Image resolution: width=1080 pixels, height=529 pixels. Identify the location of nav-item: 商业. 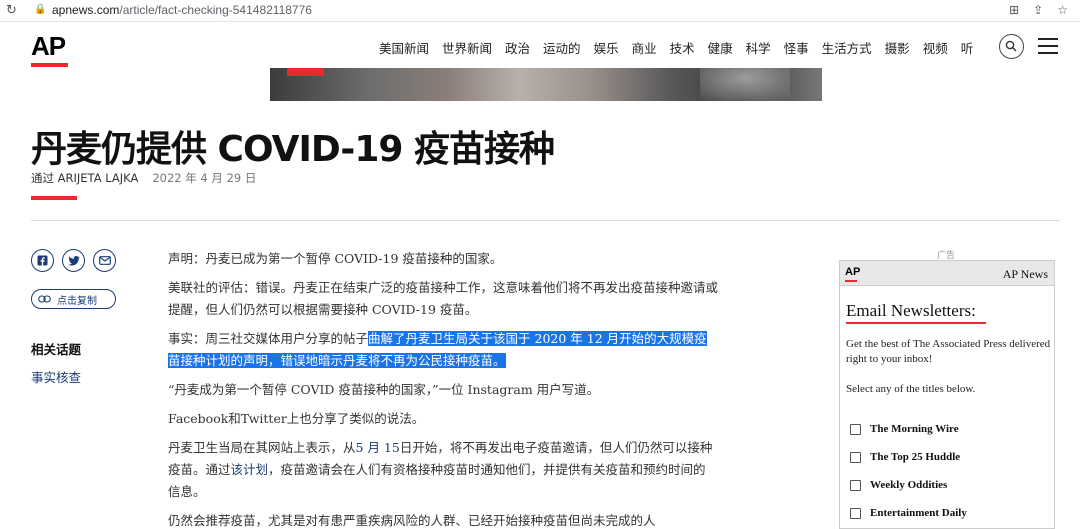
(644, 47).